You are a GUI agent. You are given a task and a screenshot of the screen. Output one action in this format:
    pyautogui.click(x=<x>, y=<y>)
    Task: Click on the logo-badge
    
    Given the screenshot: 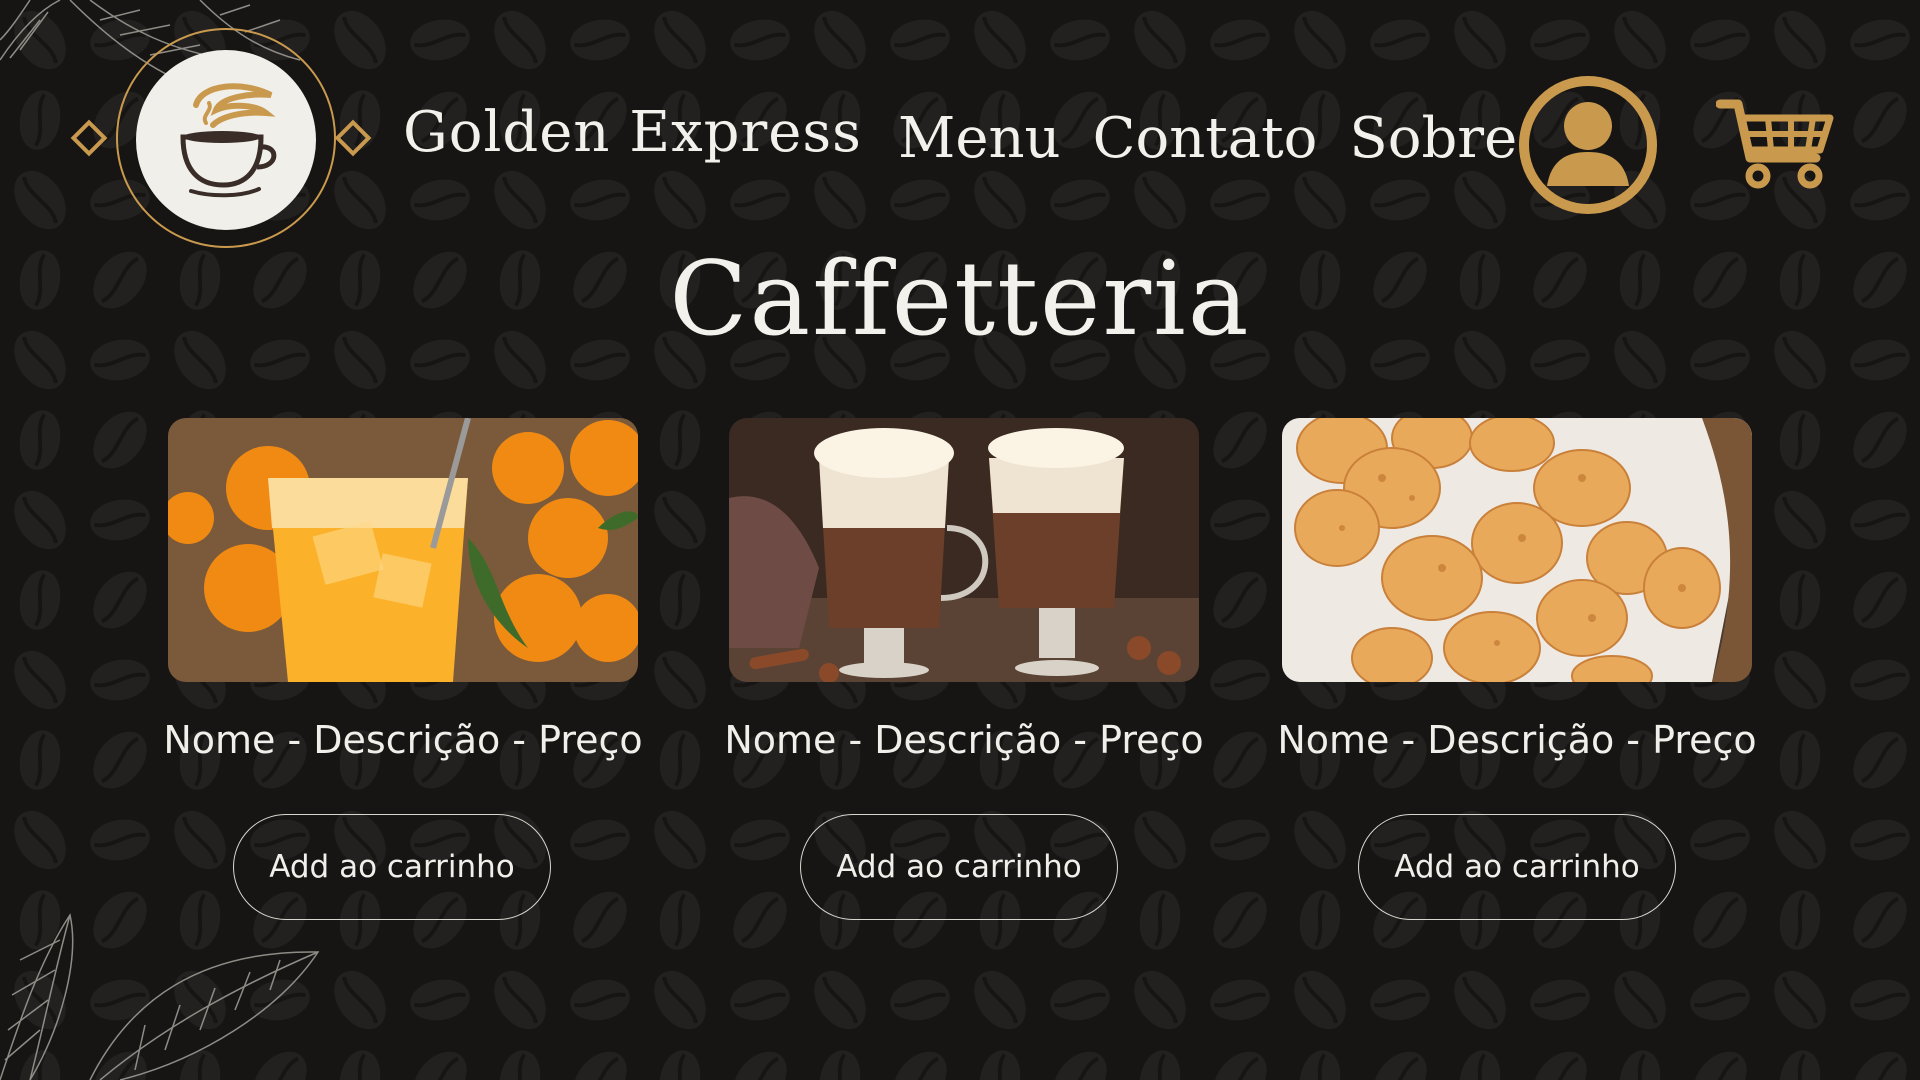 What is the action you would take?
    pyautogui.click(x=226, y=140)
    